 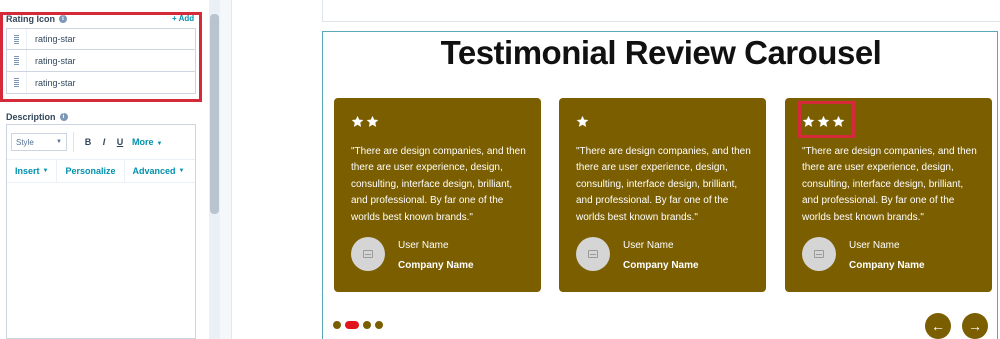 I want to click on star-rating-highlight-box, so click(x=826, y=119).